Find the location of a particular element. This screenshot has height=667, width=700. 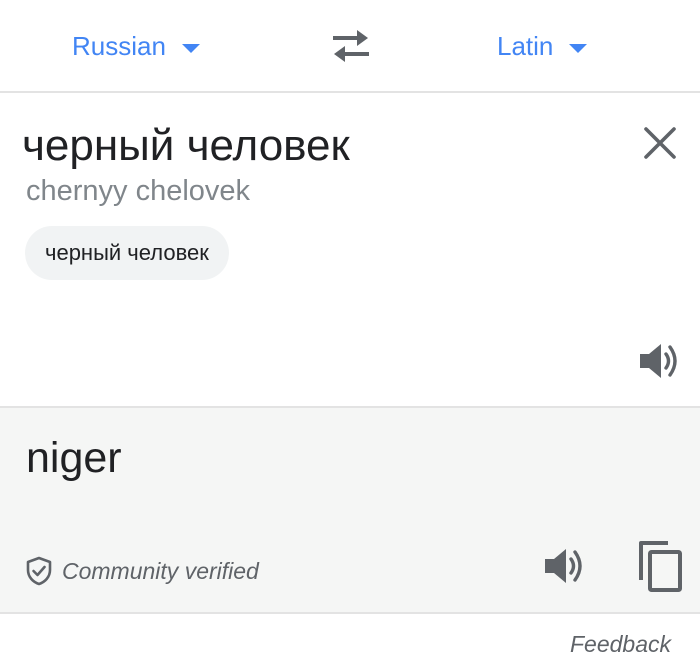

shield-check-icon is located at coordinates (39, 571).